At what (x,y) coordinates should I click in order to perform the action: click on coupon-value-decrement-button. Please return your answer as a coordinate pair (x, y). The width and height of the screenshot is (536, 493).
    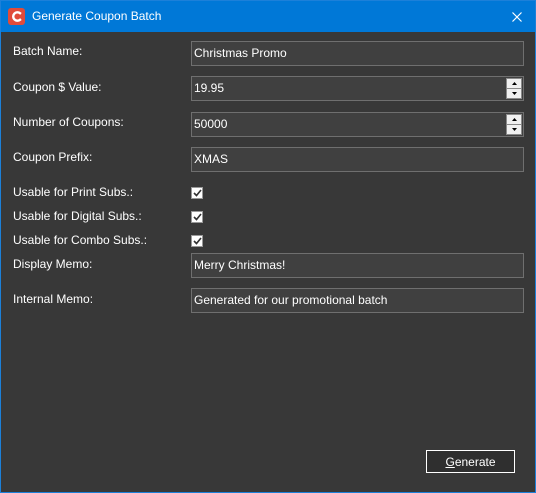
    Looking at the image, I should click on (514, 94).